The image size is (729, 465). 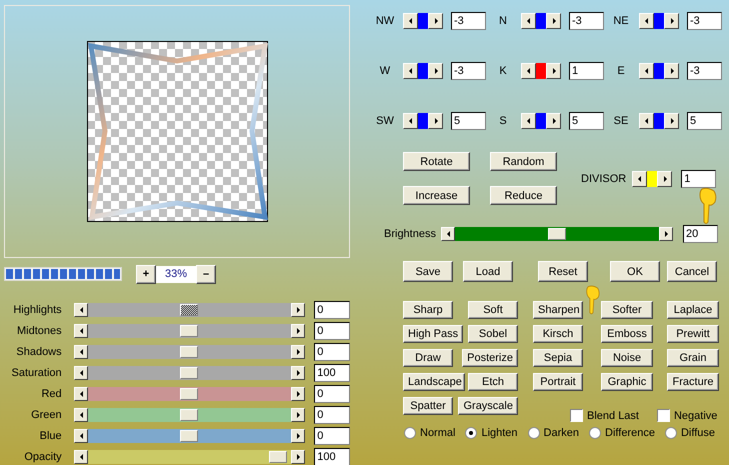 I want to click on filter-button: Kirsch, so click(x=558, y=334).